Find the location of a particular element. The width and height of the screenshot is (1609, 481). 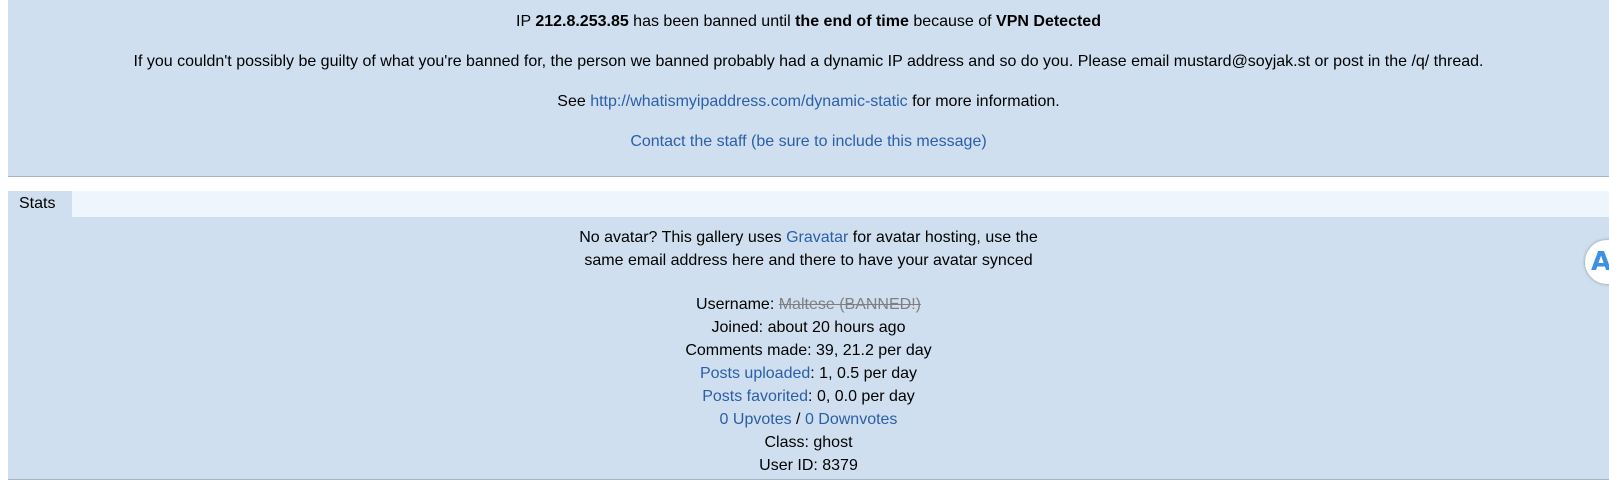

banned-ip: 212.8.253.85 is located at coordinates (582, 21).